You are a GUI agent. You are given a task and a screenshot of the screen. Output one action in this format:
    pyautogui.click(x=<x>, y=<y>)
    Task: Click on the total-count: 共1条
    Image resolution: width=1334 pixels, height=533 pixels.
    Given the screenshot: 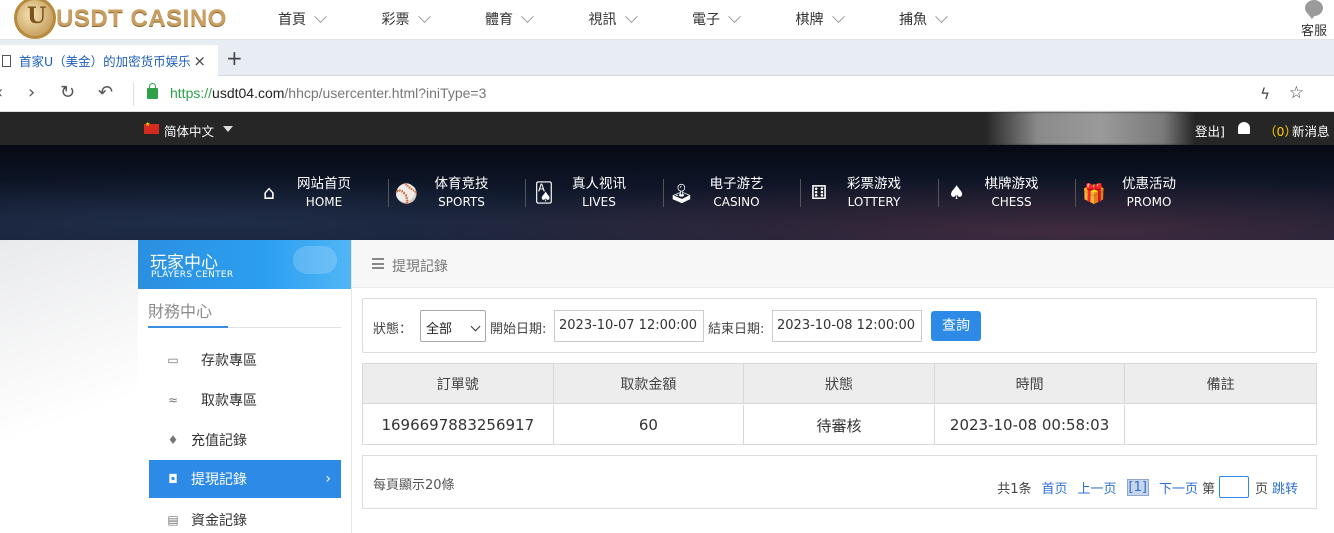 What is the action you would take?
    pyautogui.click(x=1014, y=489)
    